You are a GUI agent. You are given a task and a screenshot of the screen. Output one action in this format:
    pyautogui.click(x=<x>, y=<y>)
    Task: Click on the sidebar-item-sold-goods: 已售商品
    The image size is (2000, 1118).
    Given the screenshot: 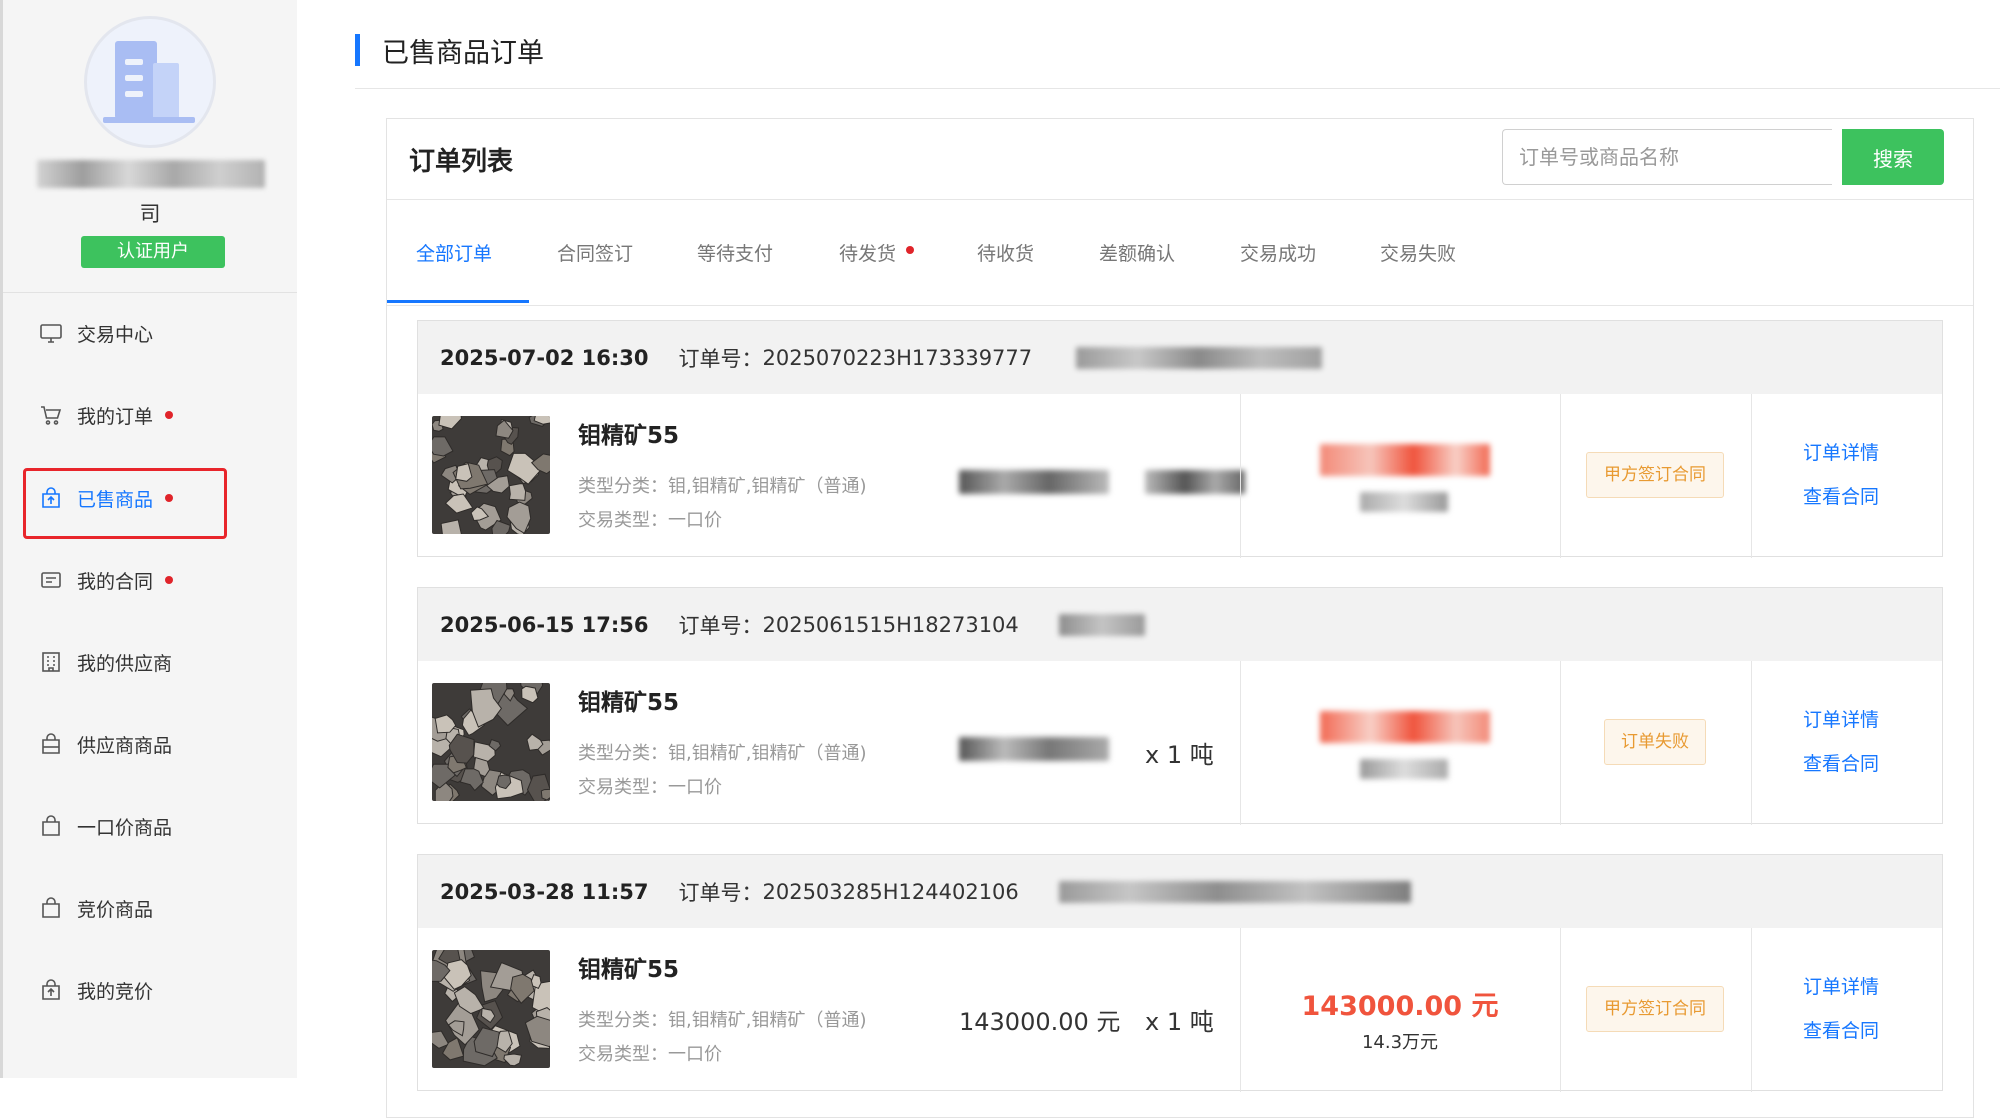 What is the action you would take?
    pyautogui.click(x=153, y=498)
    